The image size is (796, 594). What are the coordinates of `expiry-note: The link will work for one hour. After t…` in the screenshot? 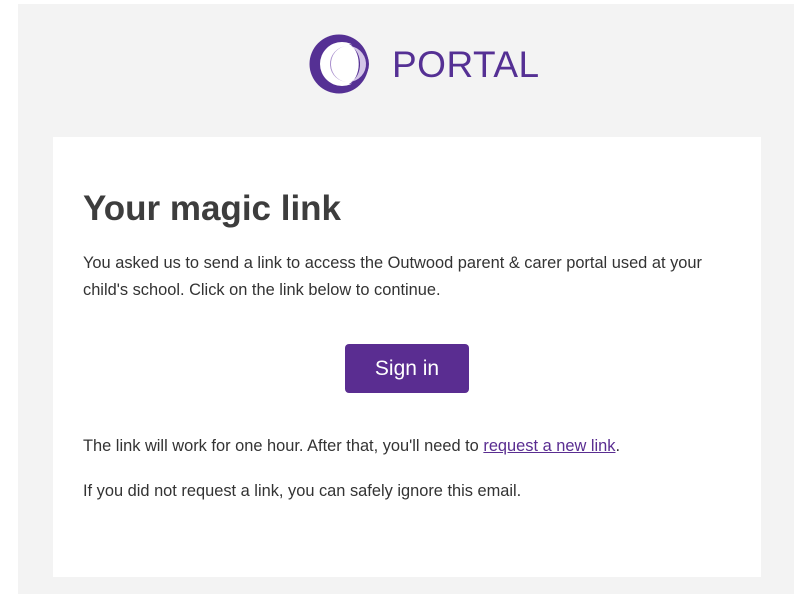 It's located at (351, 446).